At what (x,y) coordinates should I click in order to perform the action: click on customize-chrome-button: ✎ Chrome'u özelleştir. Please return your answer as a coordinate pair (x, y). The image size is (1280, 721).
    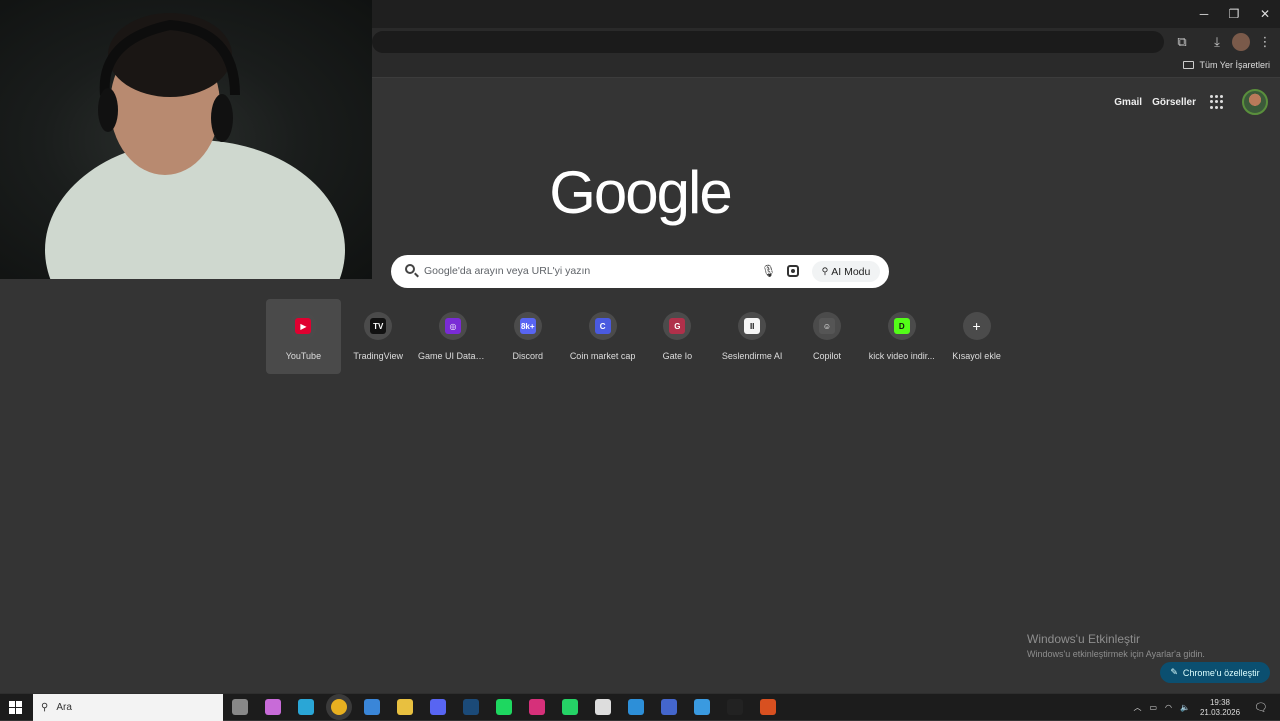
    Looking at the image, I should click on (1215, 672).